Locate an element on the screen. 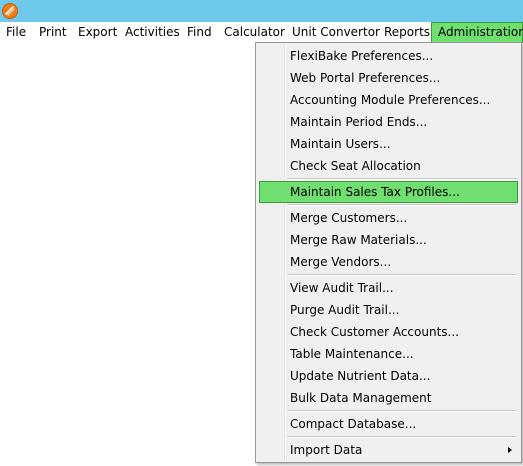 The width and height of the screenshot is (523, 466). menu-find: Find is located at coordinates (199, 32).